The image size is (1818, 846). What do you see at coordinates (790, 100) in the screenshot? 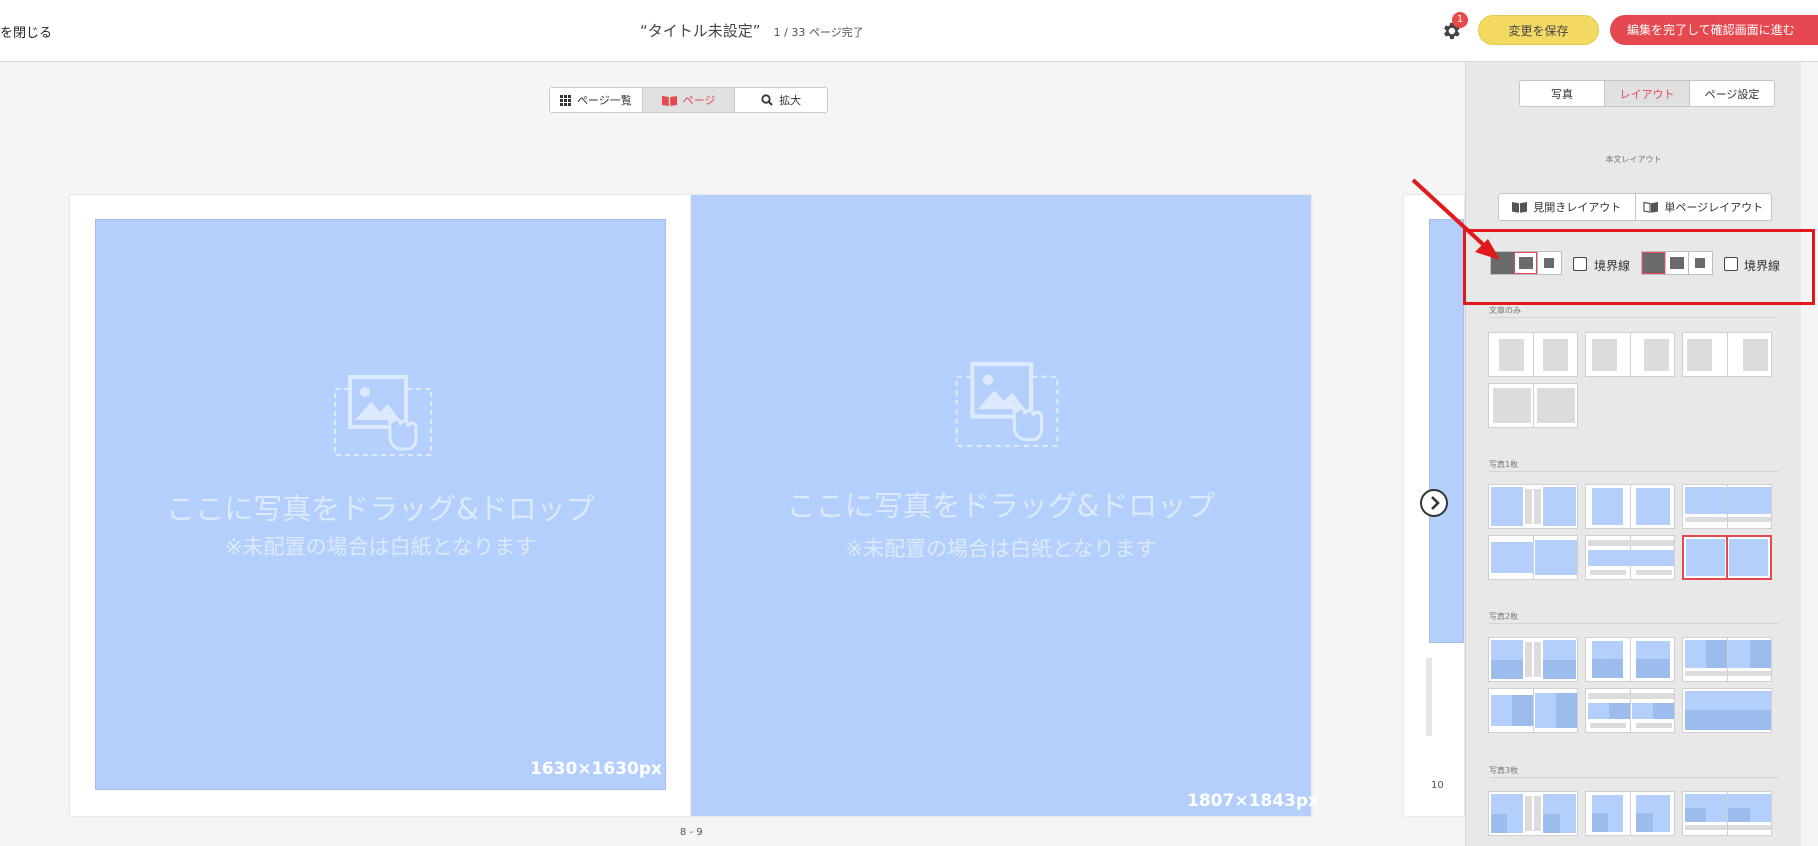
I see `zoom-view-label: 拡大` at bounding box center [790, 100].